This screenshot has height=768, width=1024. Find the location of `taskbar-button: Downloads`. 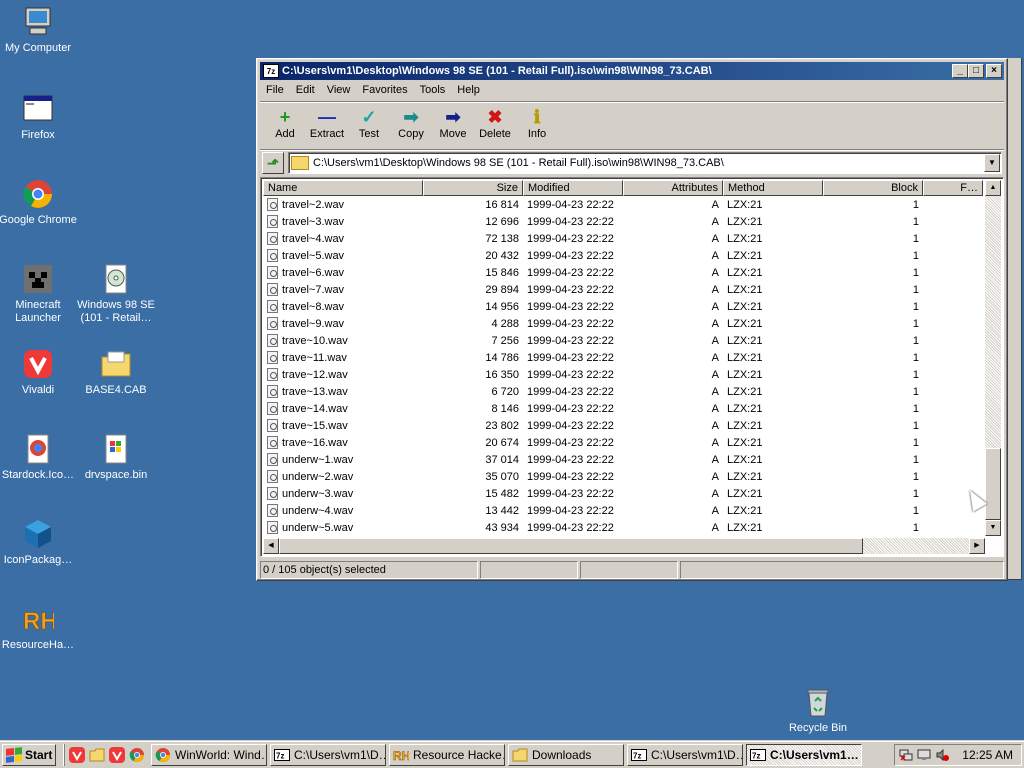

taskbar-button: Downloads is located at coordinates (566, 755).